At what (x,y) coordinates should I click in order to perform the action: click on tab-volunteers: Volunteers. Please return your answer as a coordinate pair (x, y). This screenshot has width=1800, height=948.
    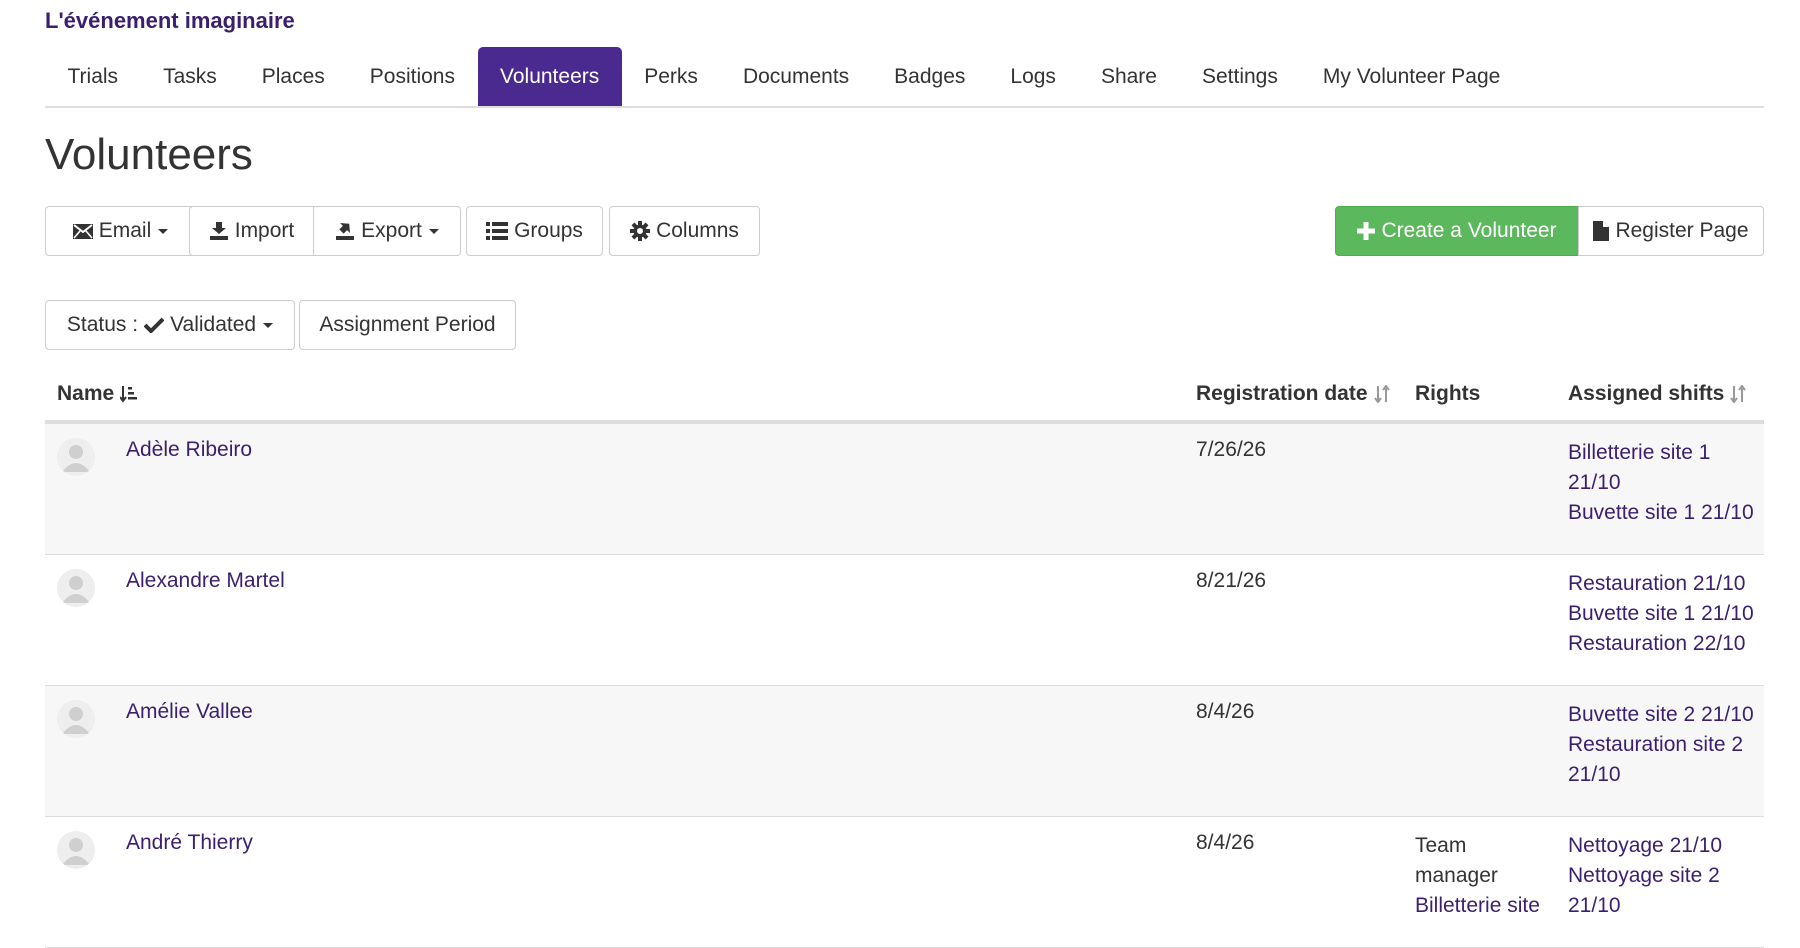
    Looking at the image, I should click on (549, 76).